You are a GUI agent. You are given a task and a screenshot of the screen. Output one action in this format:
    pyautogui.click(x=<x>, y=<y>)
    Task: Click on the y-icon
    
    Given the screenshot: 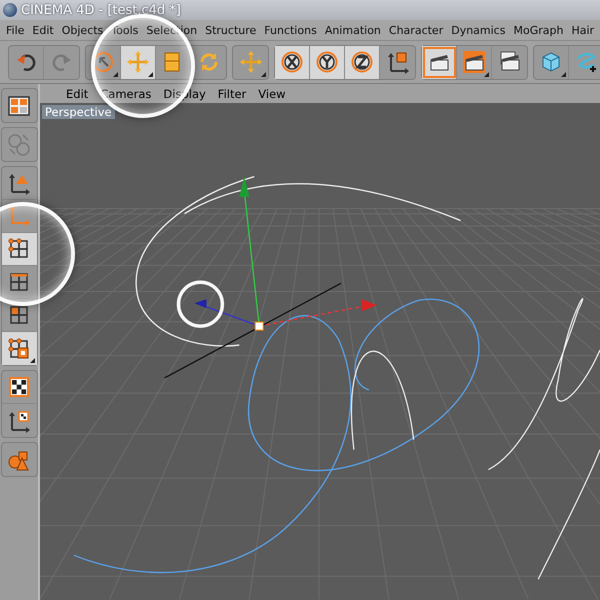 What is the action you would take?
    pyautogui.click(x=327, y=62)
    